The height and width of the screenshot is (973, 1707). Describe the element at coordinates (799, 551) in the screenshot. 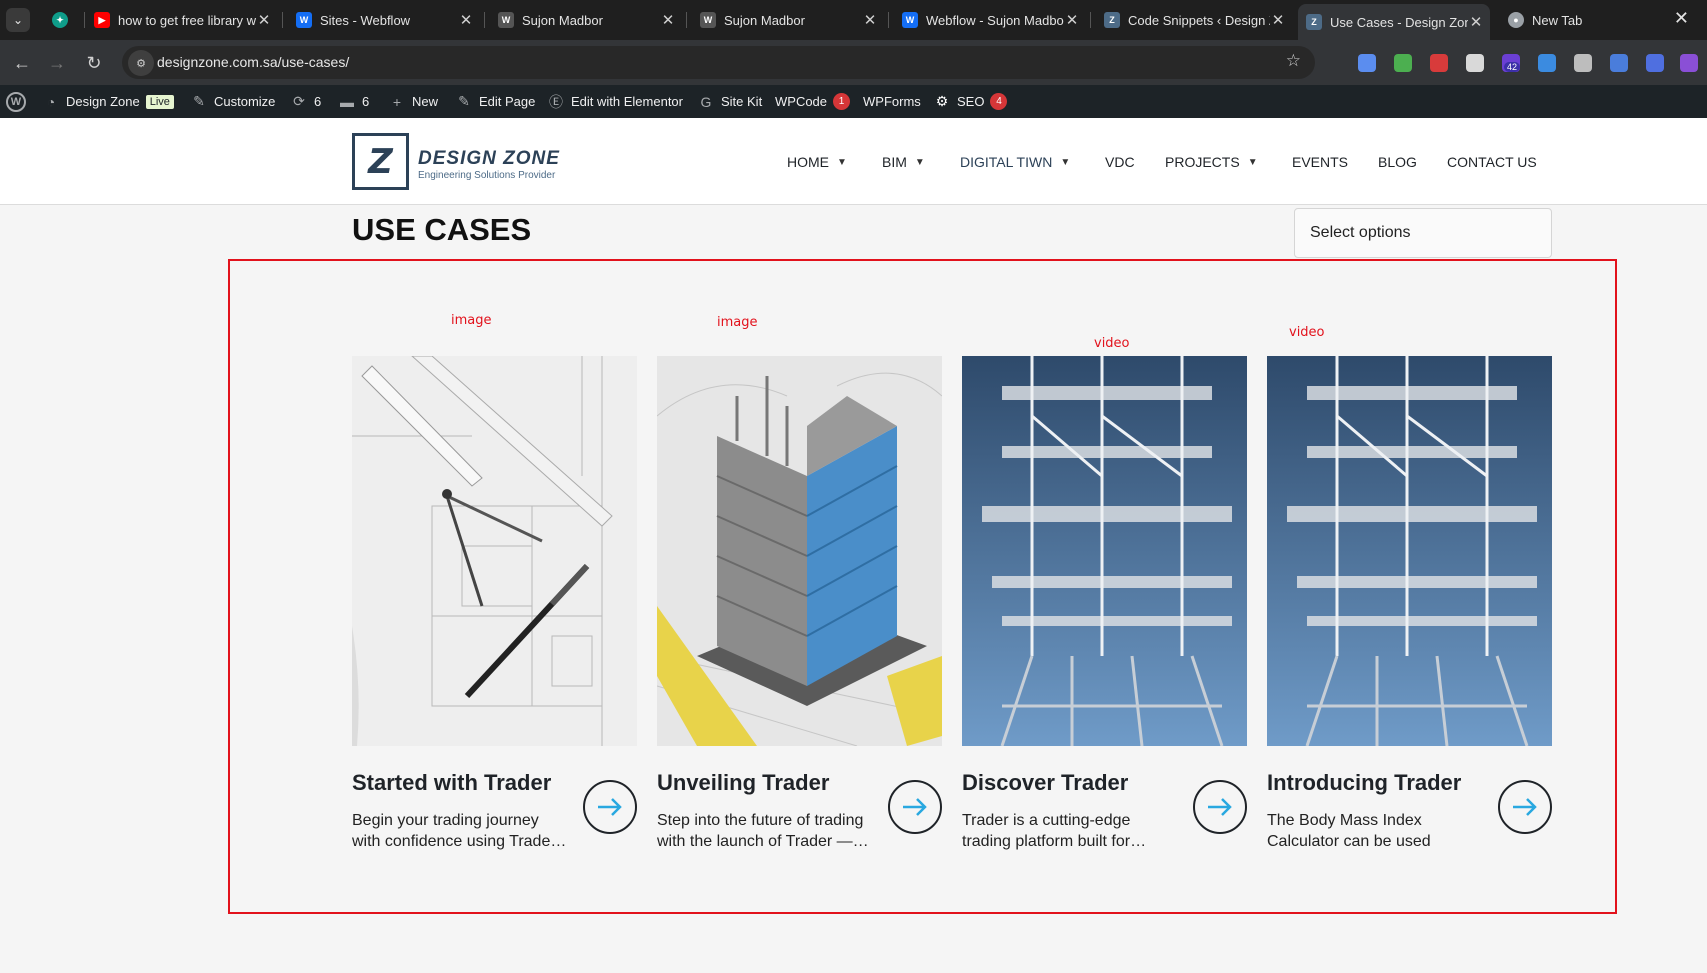

I see `building-model-image` at that location.